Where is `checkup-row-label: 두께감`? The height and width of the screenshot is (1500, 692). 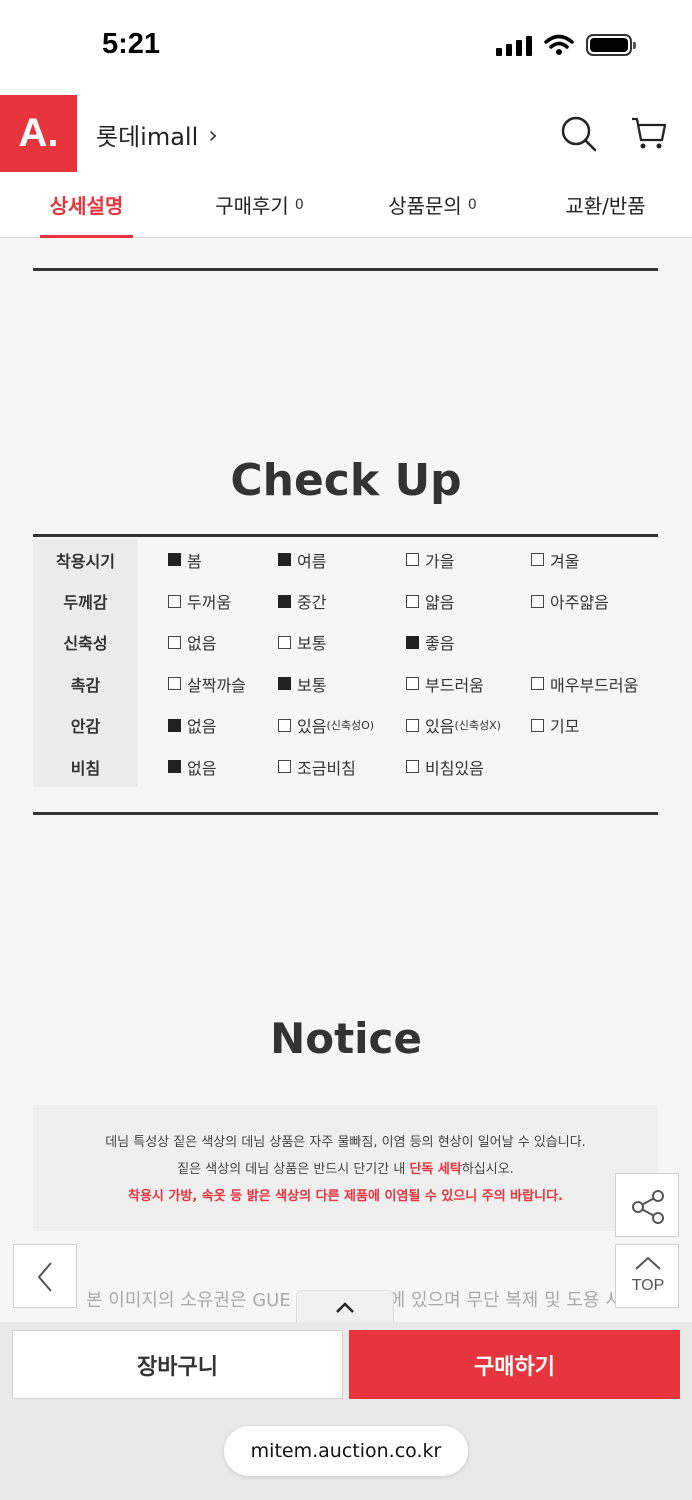
checkup-row-label: 두께감 is located at coordinates (85, 601).